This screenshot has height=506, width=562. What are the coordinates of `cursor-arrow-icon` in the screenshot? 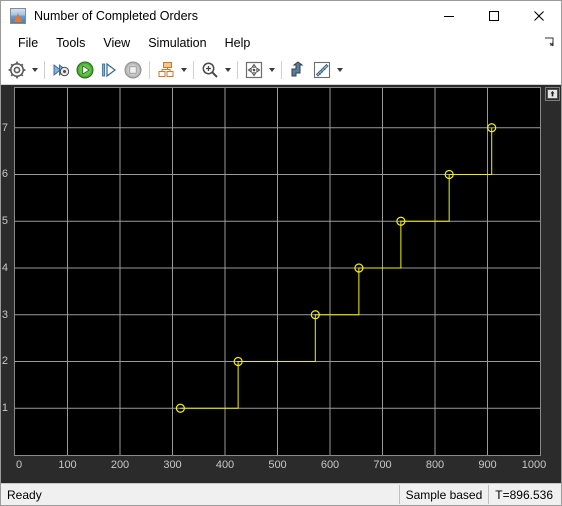 It's located at (297, 68).